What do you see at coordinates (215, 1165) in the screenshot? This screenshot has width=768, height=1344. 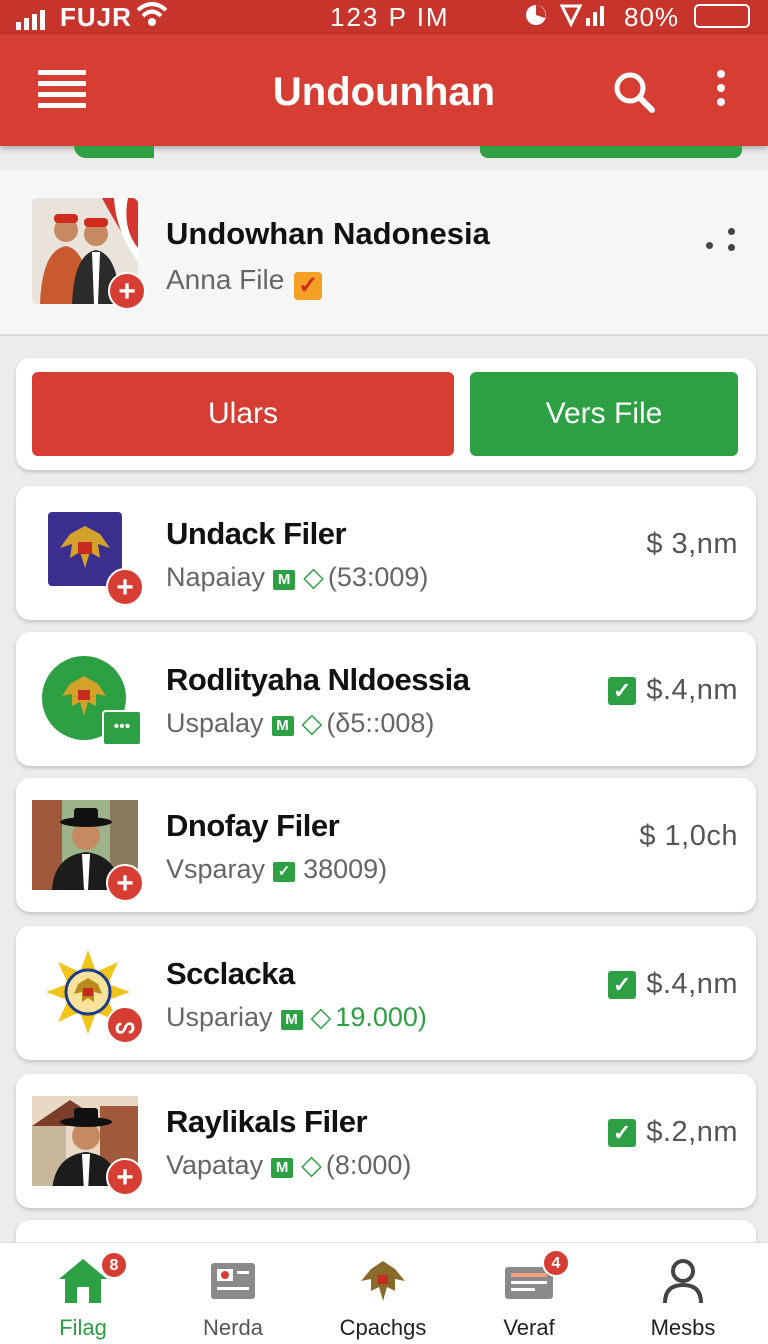 I see `item-meta-label: Vapatay` at bounding box center [215, 1165].